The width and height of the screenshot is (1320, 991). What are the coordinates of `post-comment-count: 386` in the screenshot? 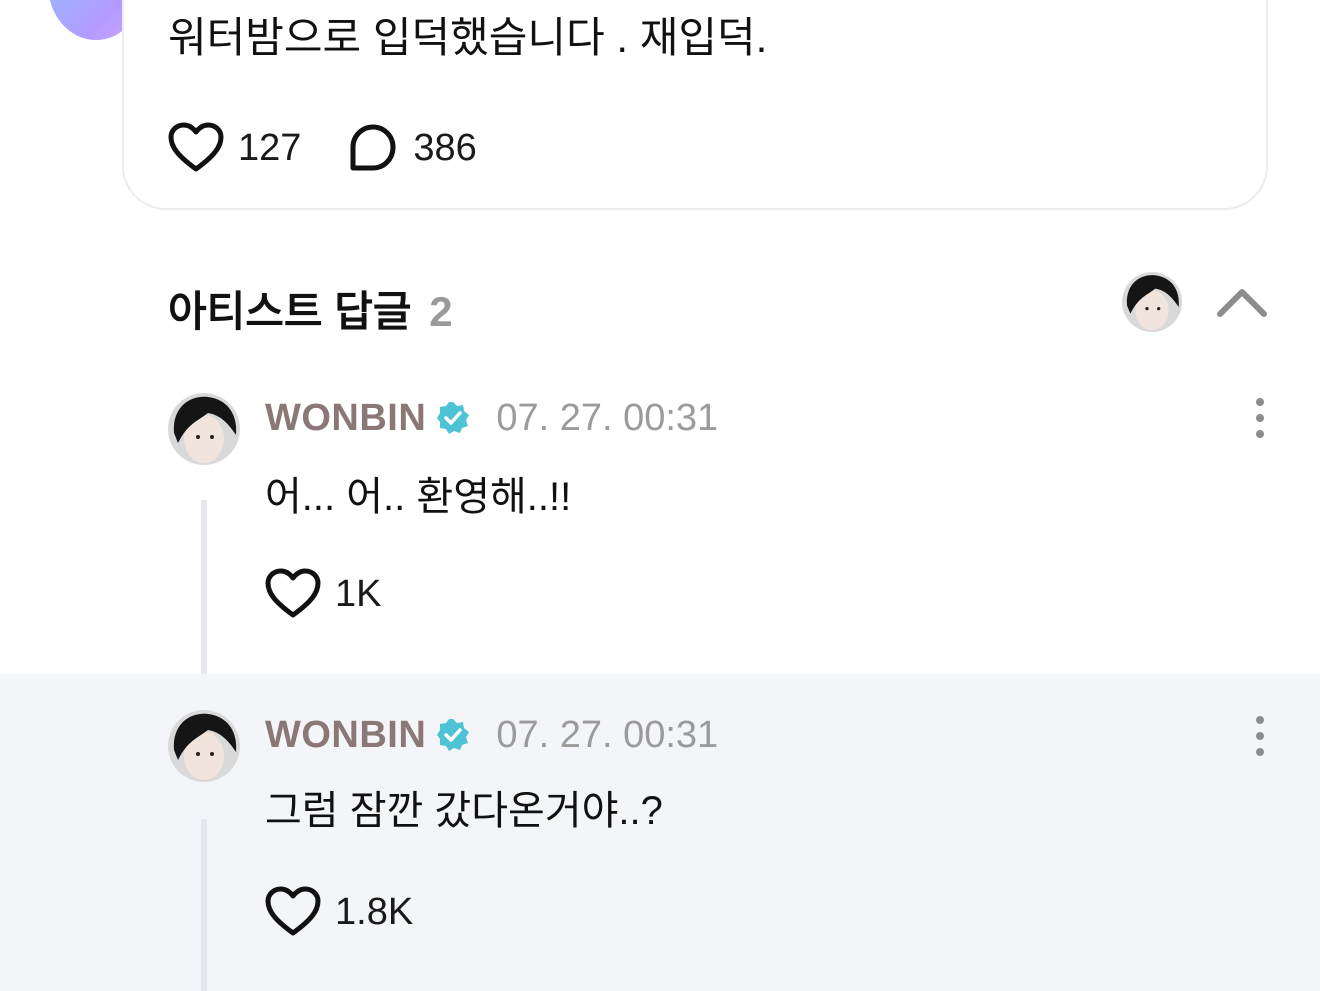 It's located at (445, 147).